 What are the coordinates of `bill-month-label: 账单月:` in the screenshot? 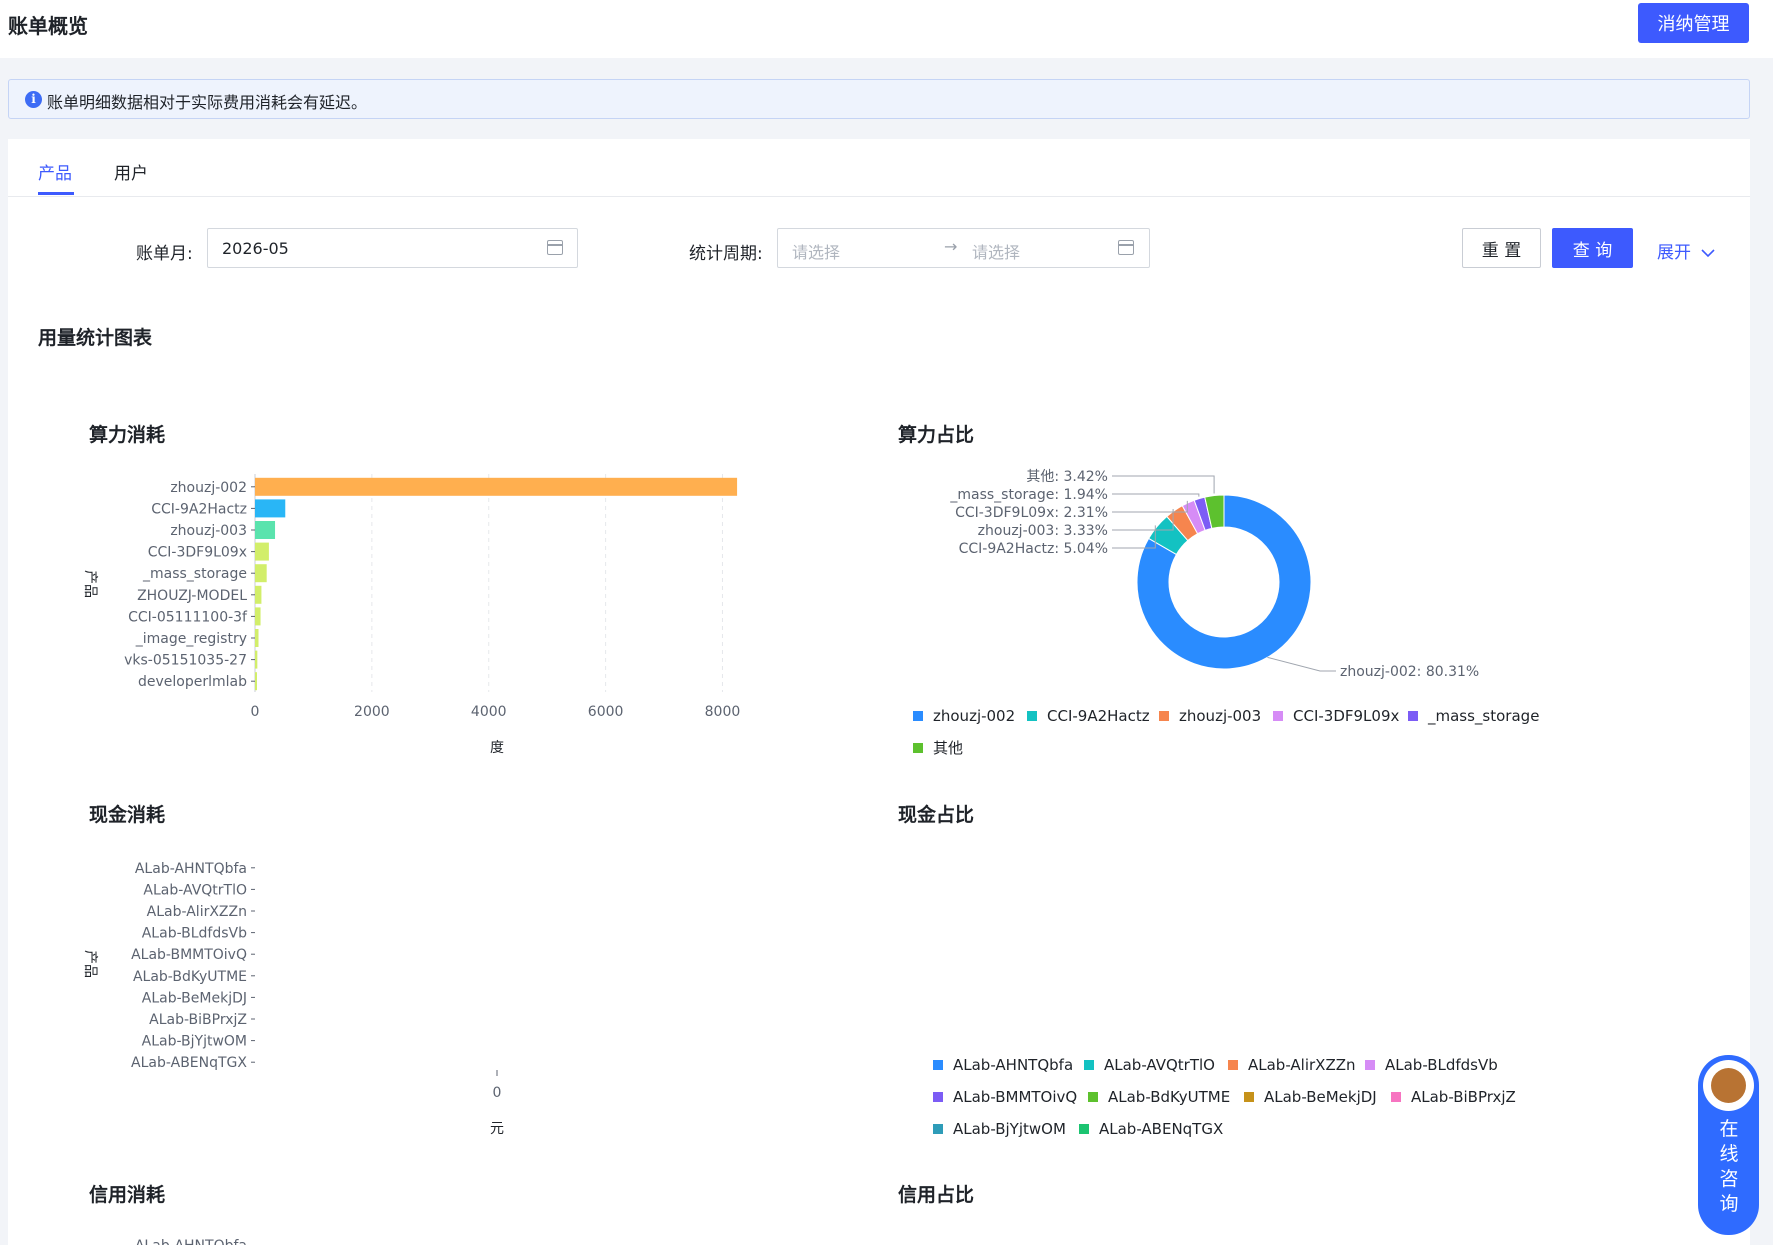 It's located at (164, 254).